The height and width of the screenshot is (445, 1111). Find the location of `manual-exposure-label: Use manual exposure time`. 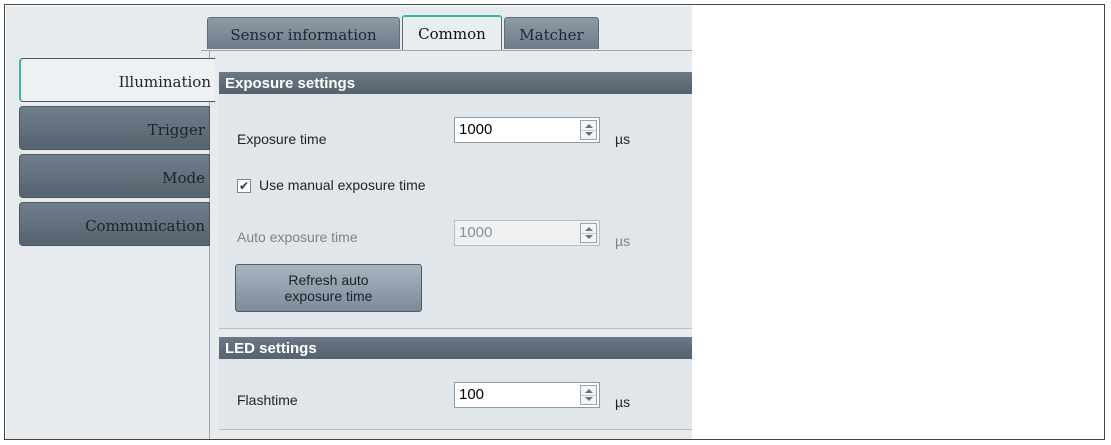

manual-exposure-label: Use manual exposure time is located at coordinates (342, 185).